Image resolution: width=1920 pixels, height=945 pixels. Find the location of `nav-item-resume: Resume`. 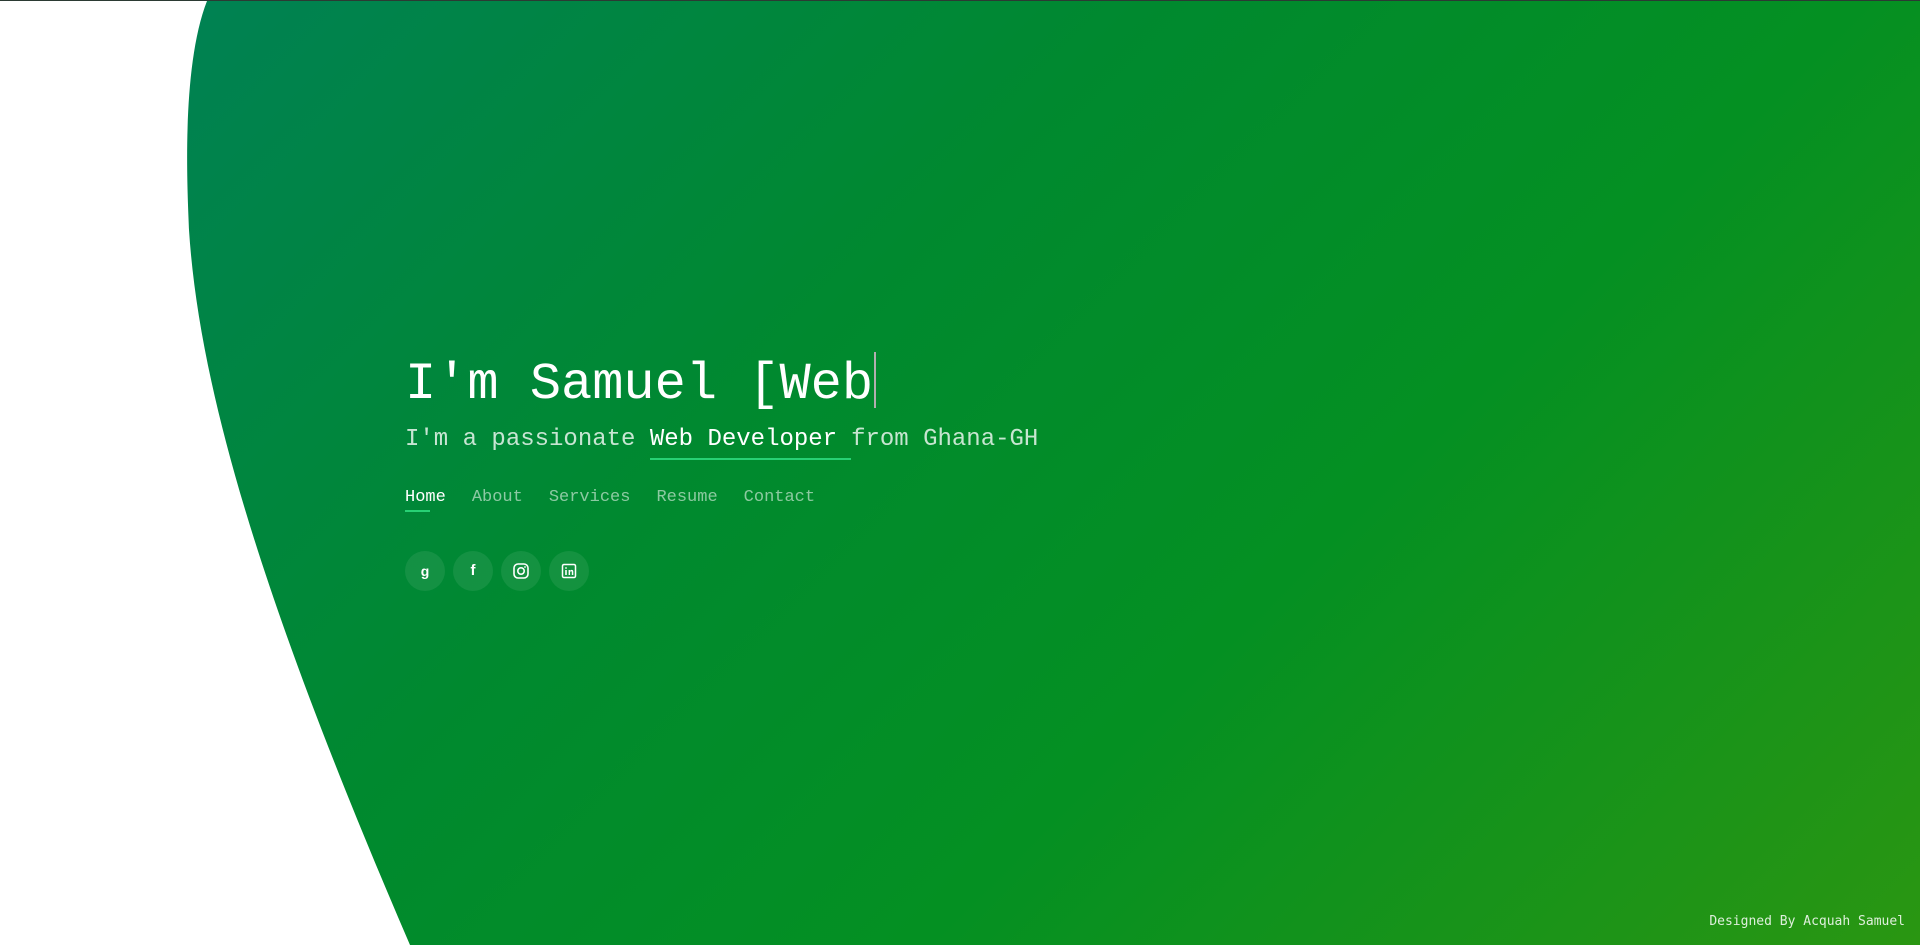

nav-item-resume: Resume is located at coordinates (686, 500).